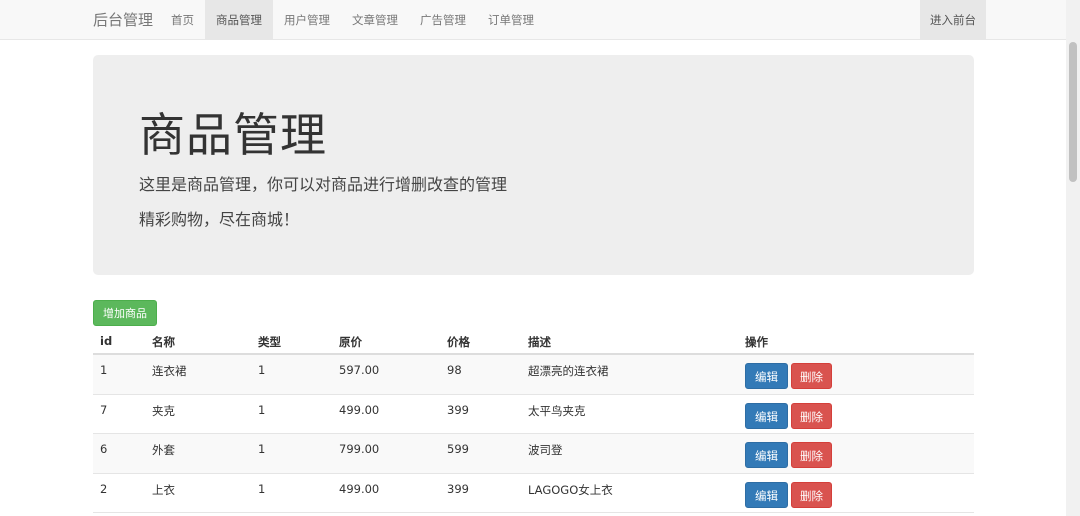 The height and width of the screenshot is (516, 1080). I want to click on cell-description: 太平鸟夹克, so click(557, 410).